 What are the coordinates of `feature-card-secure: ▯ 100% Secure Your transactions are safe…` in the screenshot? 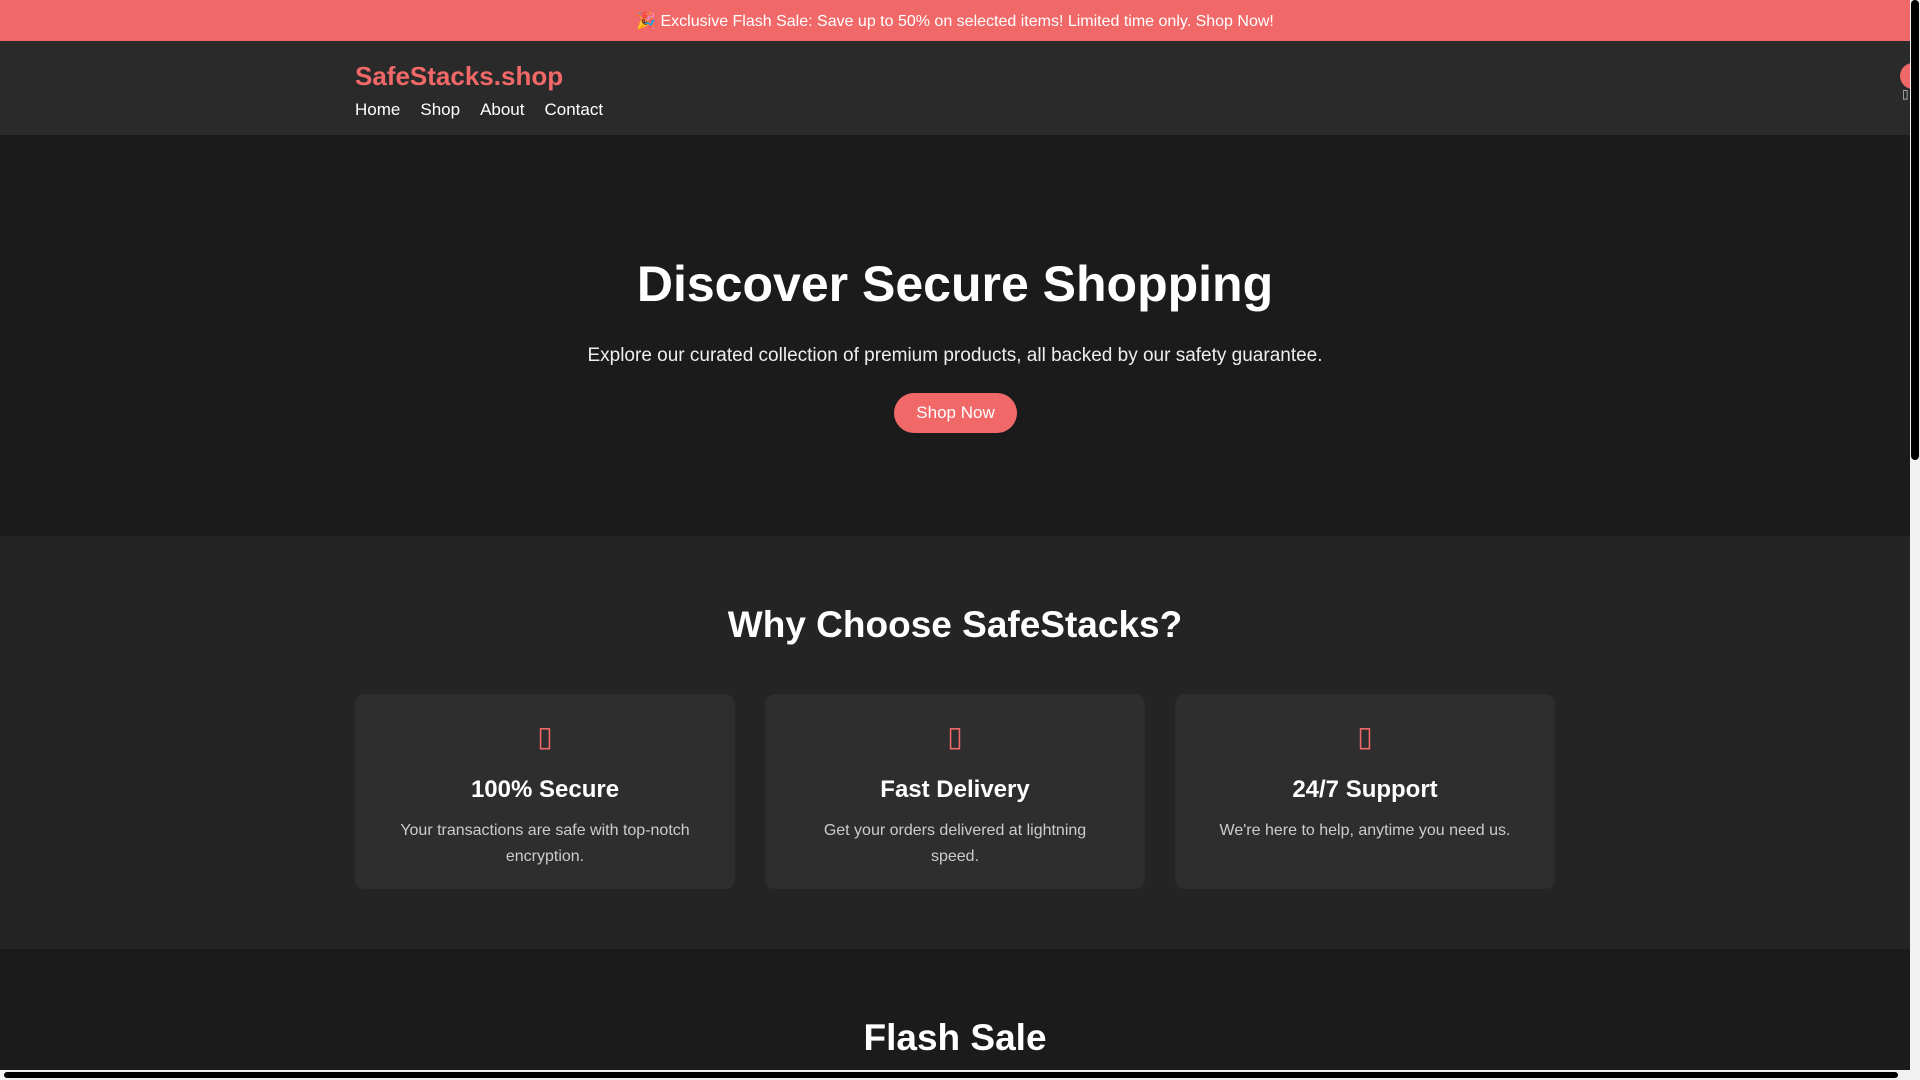 It's located at (545, 791).